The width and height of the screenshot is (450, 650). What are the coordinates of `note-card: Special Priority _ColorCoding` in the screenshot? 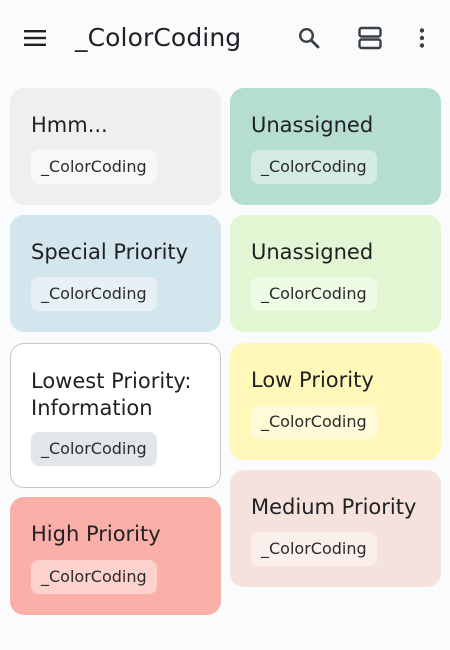 It's located at (115, 273).